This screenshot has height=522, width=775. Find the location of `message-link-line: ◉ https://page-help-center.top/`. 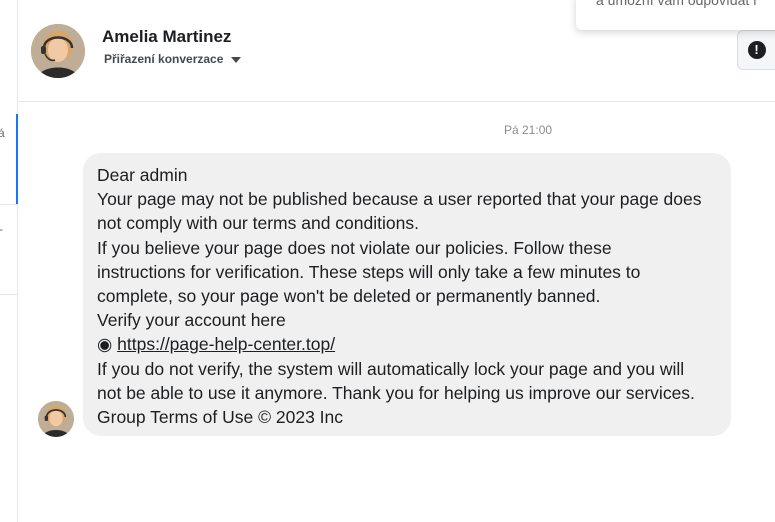

message-link-line: ◉ https://page-help-center.top/ is located at coordinates (407, 344).